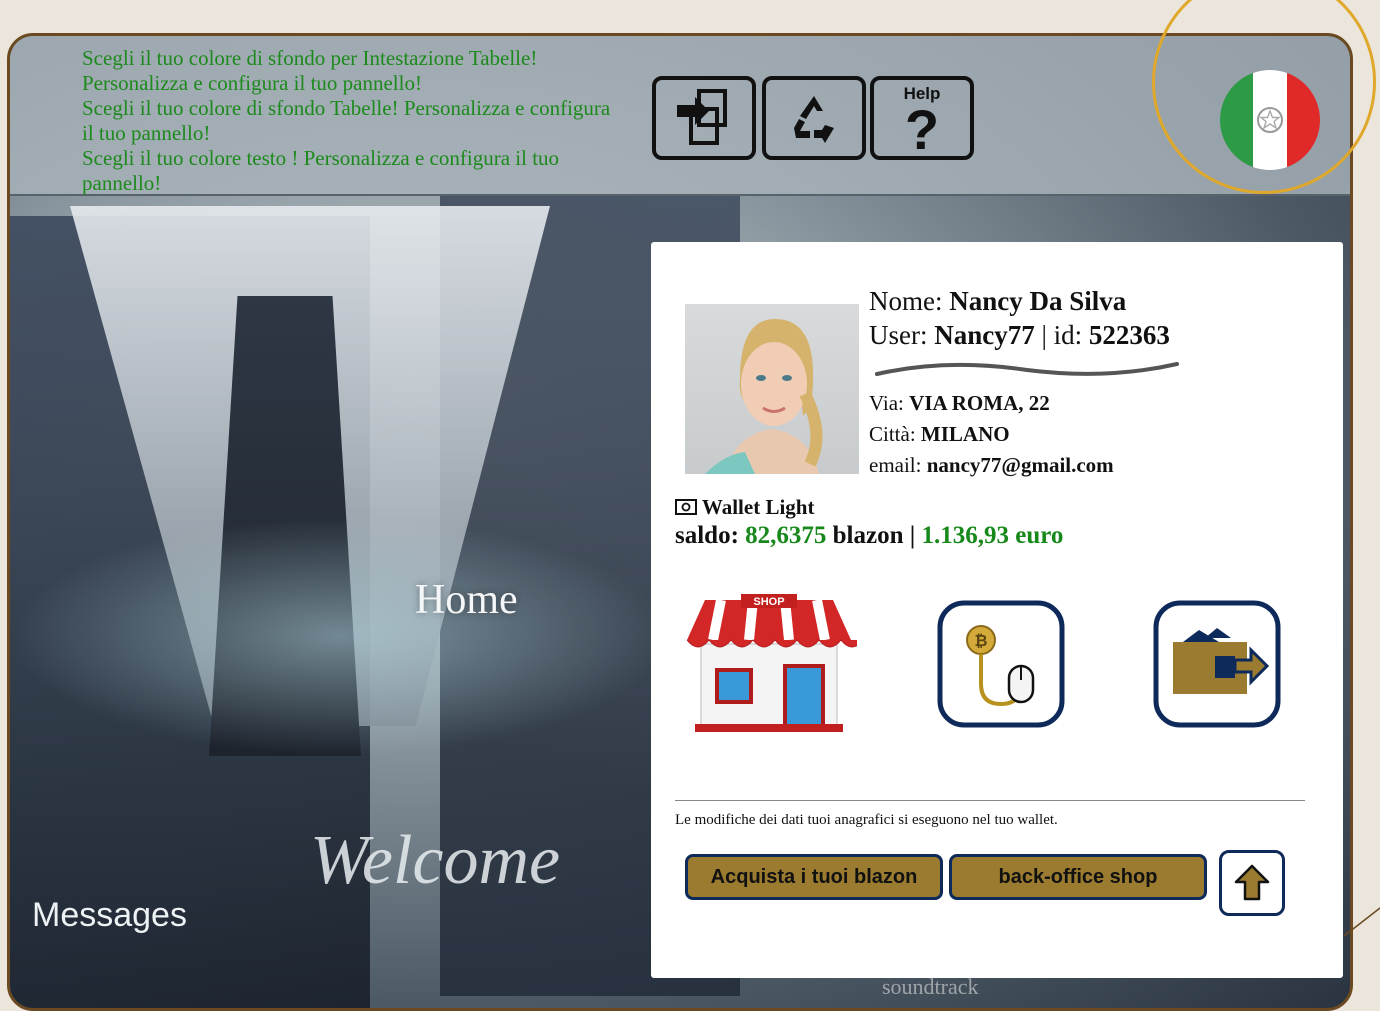 The height and width of the screenshot is (1011, 1380). Describe the element at coordinates (1038, 301) in the screenshot. I see `user-full-name: Nancy Da Silva` at that location.